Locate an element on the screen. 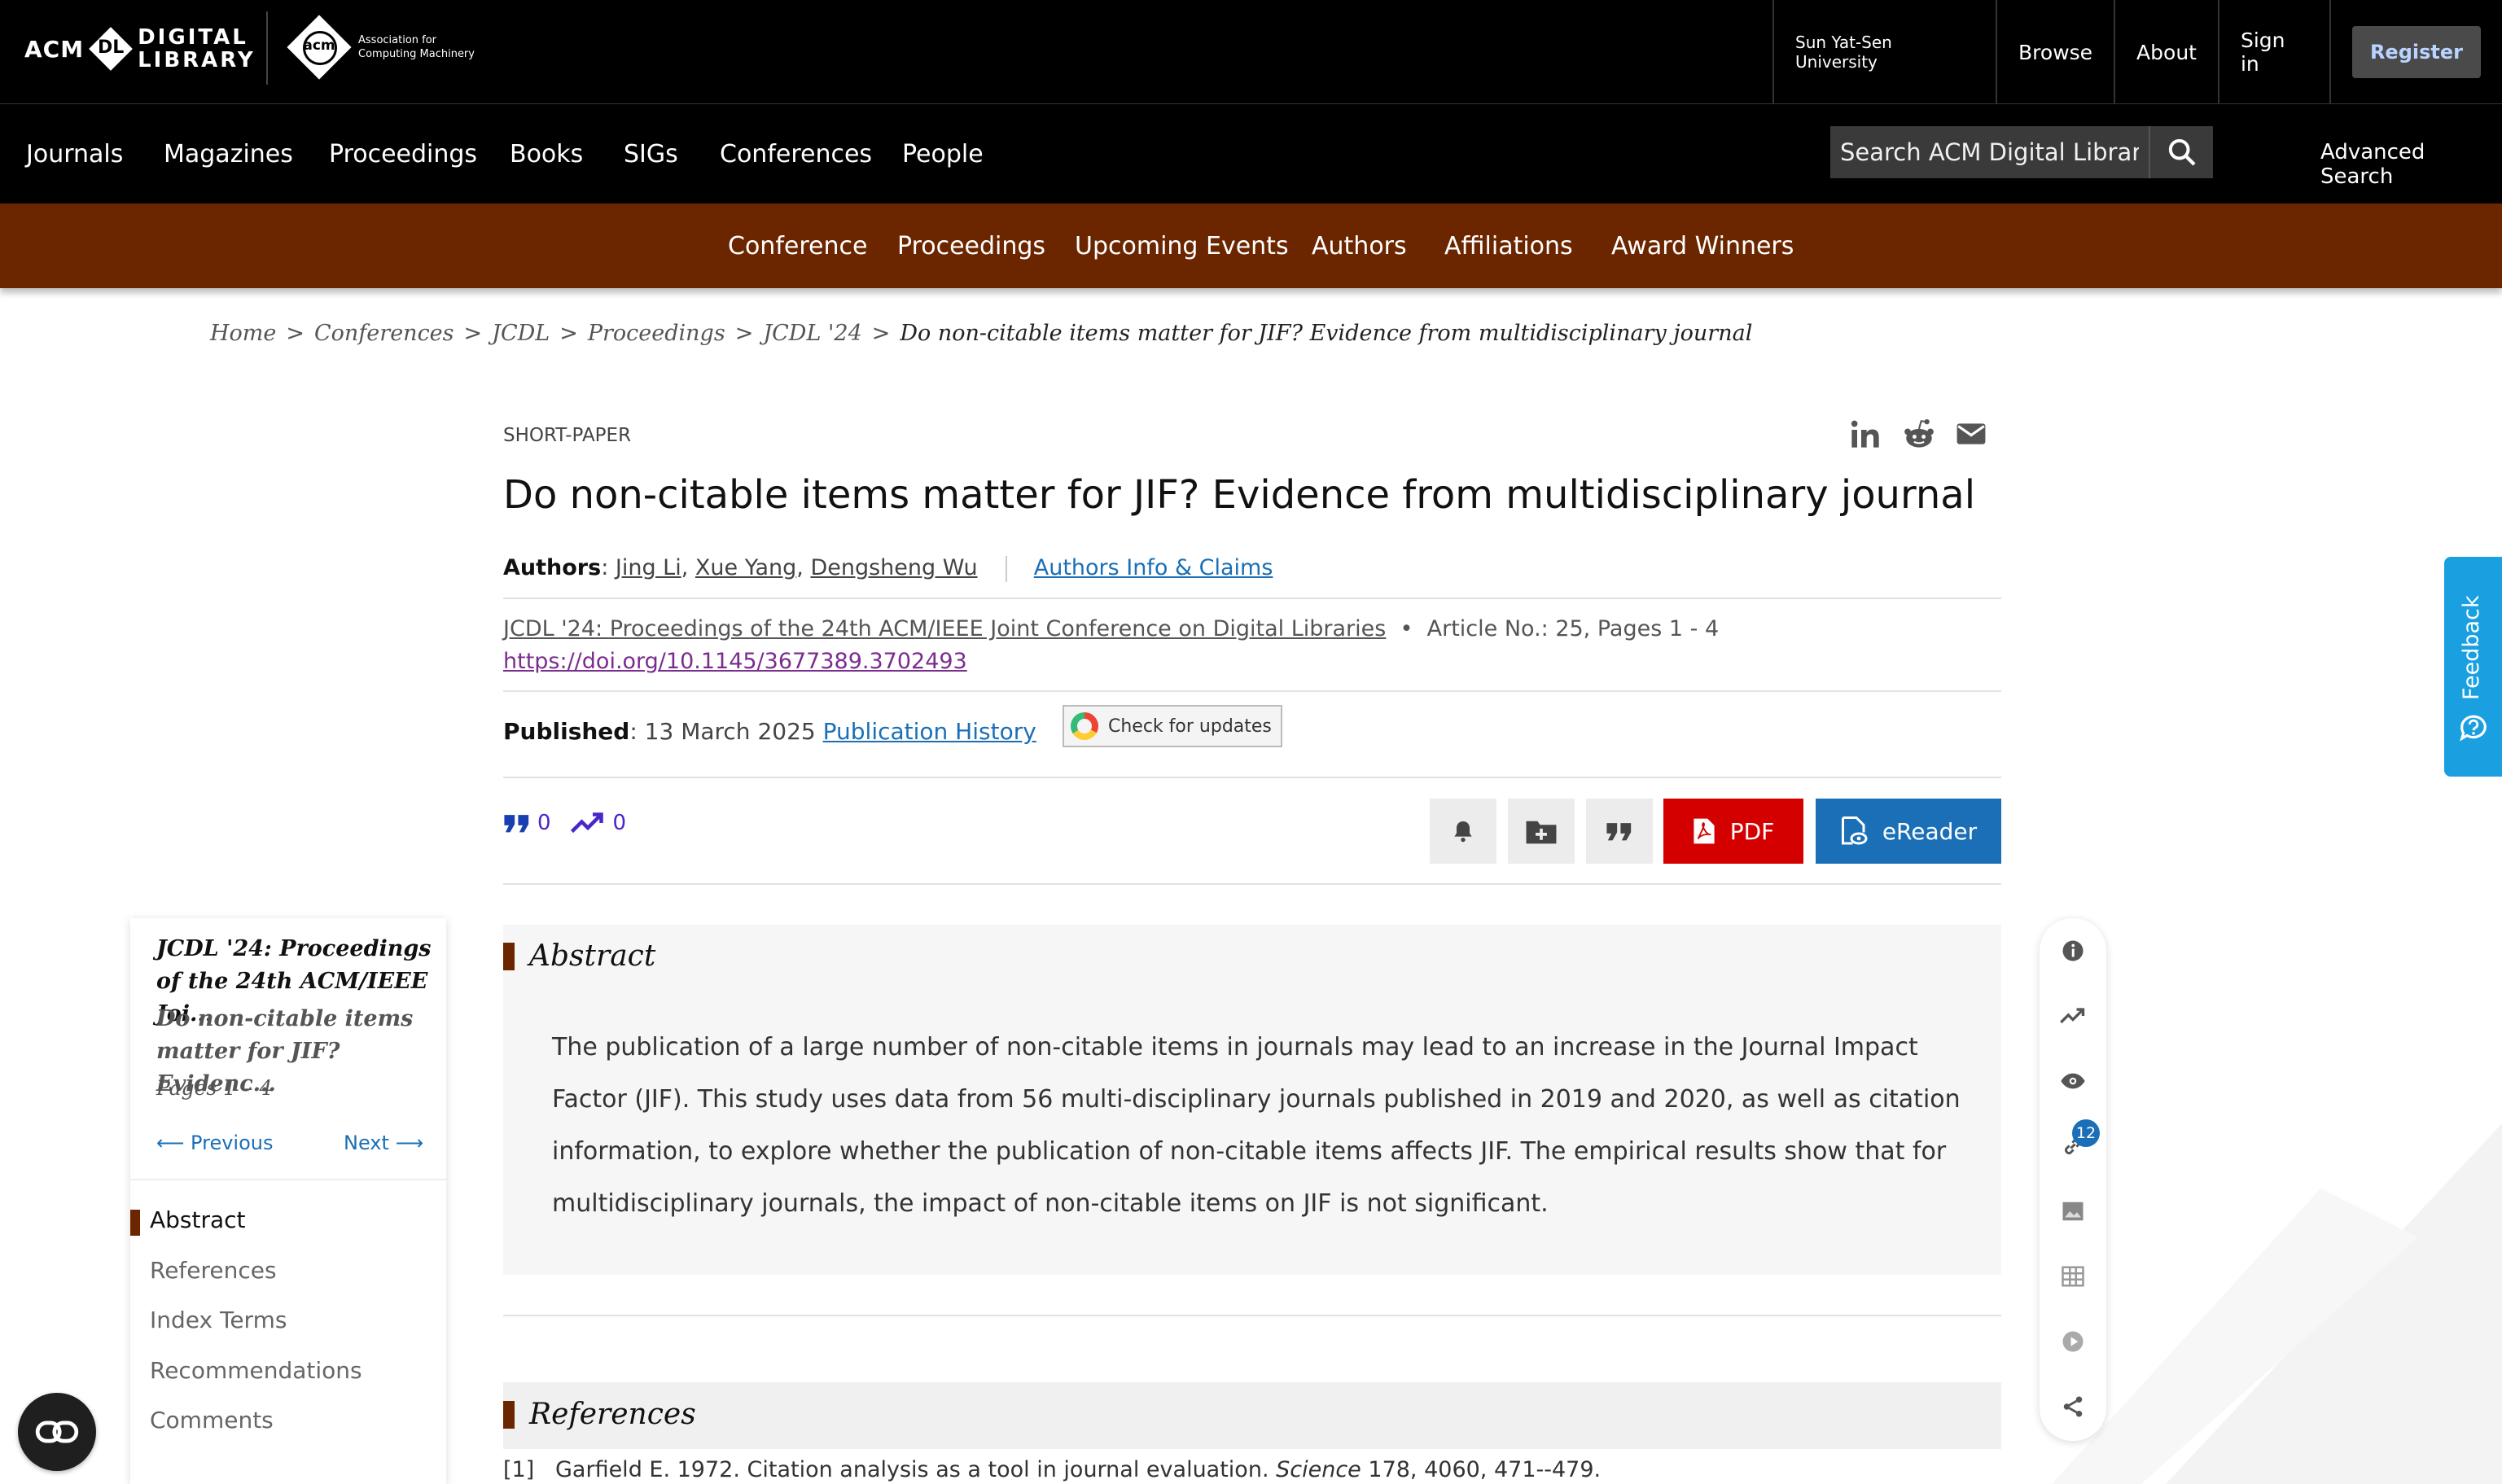  eye-icon is located at coordinates (2073, 1081).